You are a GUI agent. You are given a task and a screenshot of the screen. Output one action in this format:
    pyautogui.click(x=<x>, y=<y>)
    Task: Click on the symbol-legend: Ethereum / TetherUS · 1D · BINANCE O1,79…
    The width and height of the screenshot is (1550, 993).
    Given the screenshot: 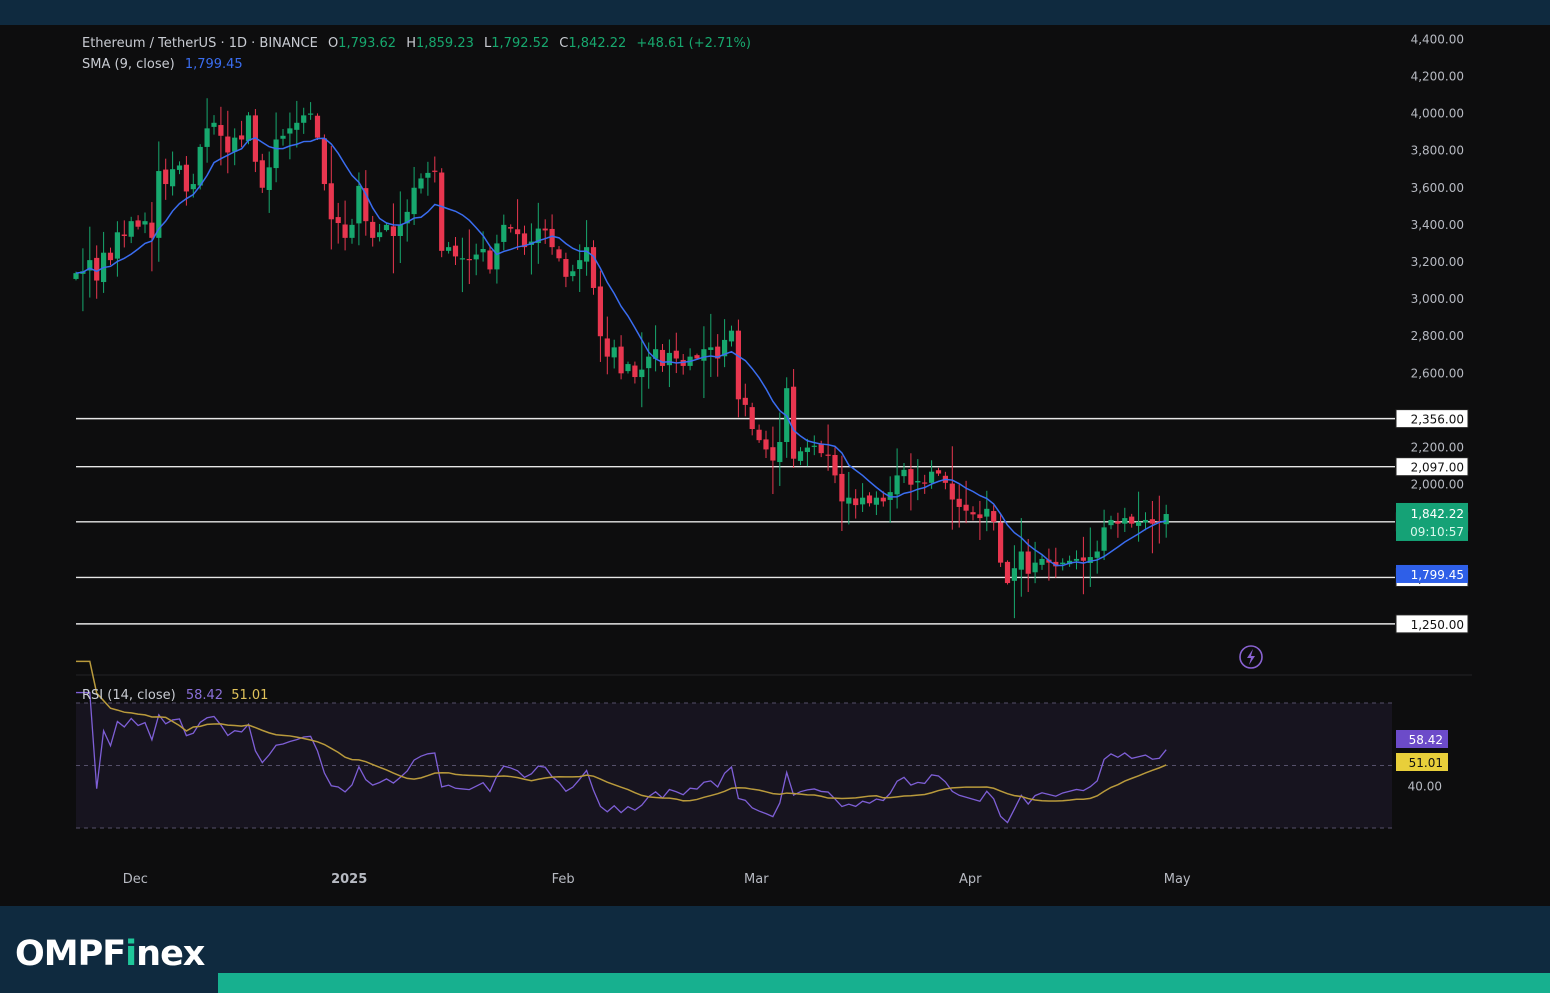 What is the action you would take?
    pyautogui.click(x=416, y=43)
    